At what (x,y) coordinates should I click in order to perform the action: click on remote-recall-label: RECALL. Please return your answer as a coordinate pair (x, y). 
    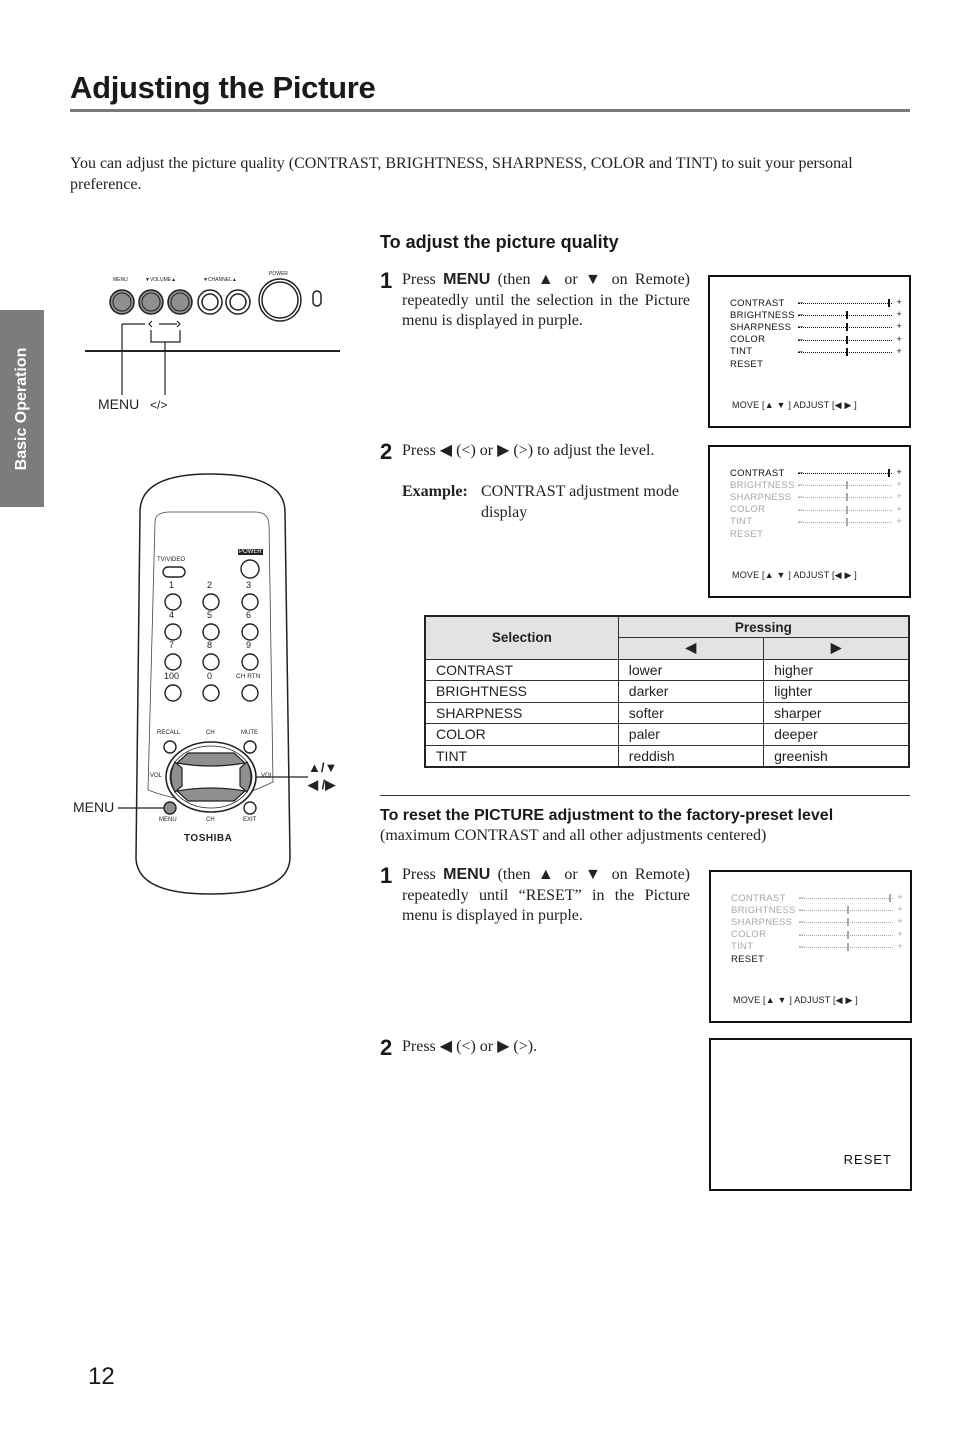
    Looking at the image, I should click on (169, 733).